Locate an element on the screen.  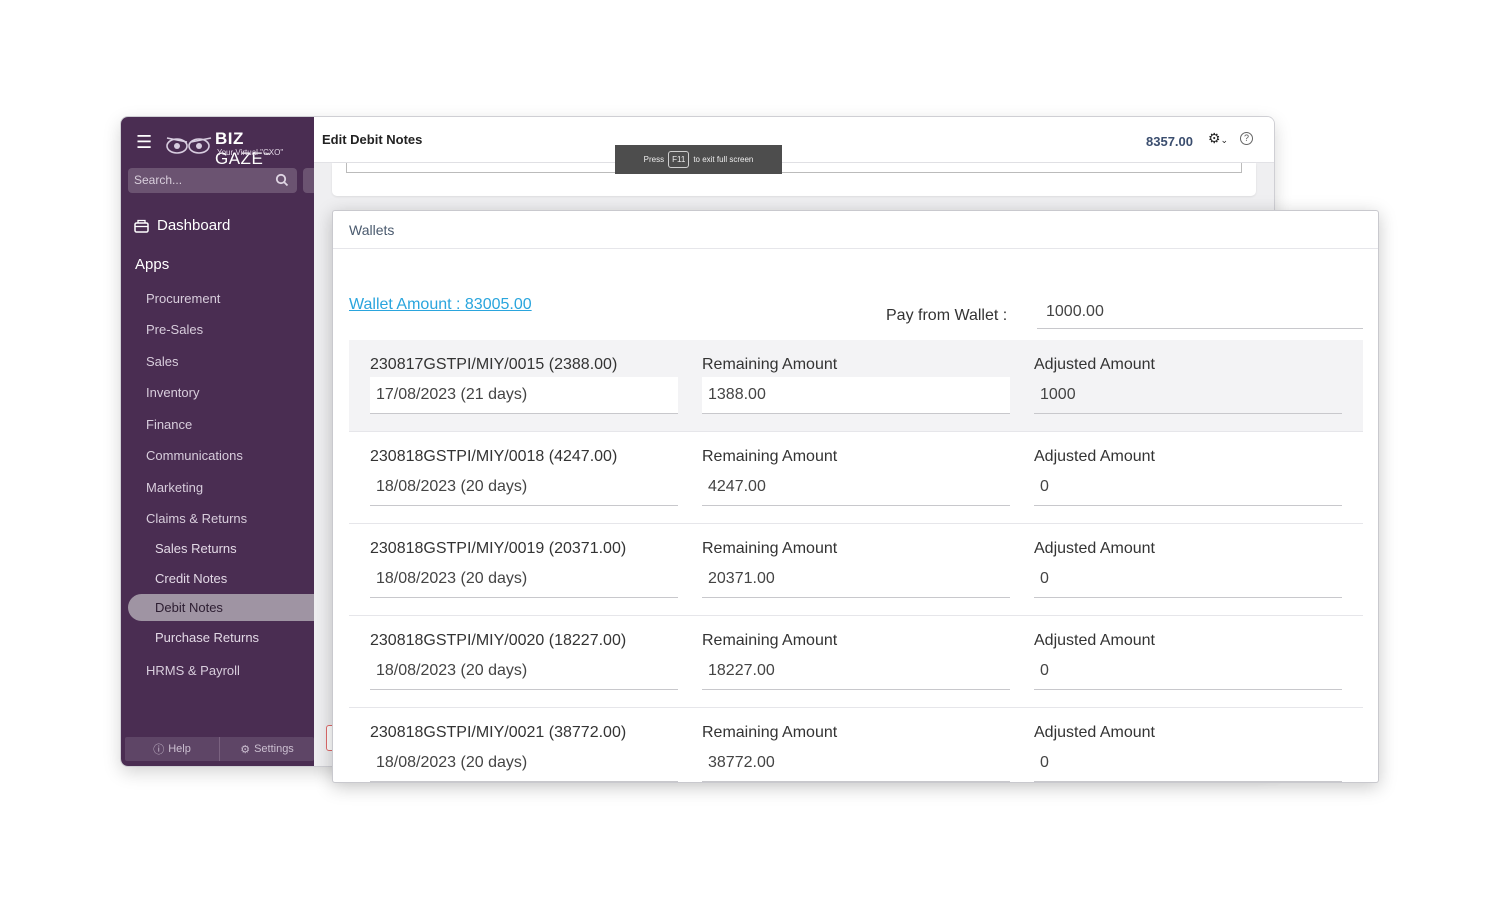
search-icon is located at coordinates (282, 180).